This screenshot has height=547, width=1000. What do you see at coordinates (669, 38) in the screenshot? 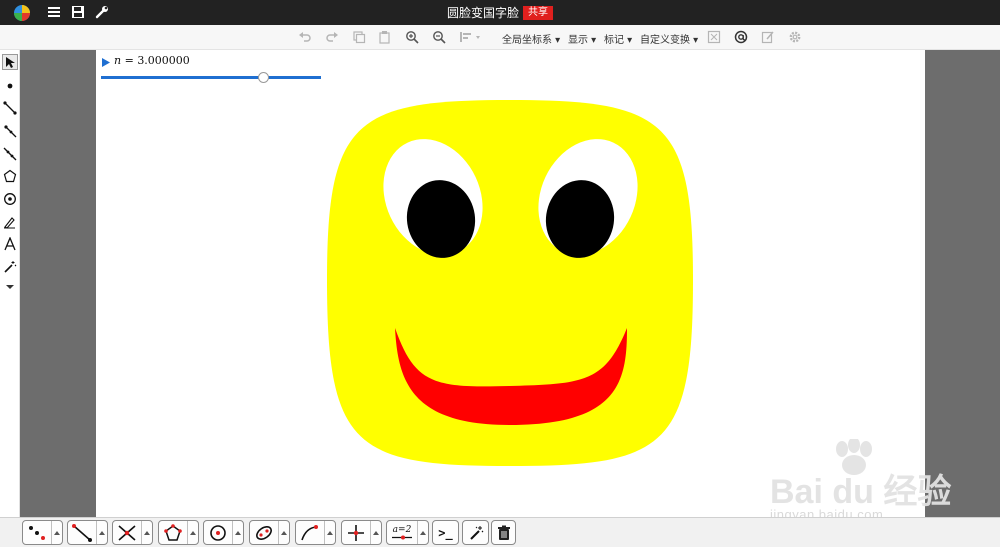
I see `custom-transform-menu: 自定义变换 ▾` at bounding box center [669, 38].